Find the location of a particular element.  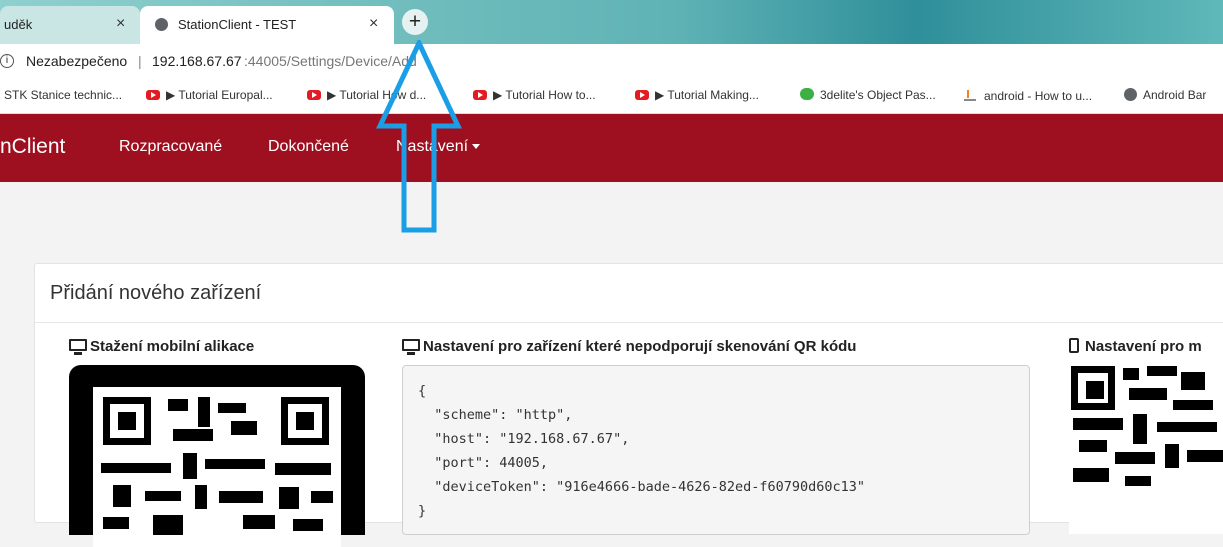

download-app-heading: Stažení mobilní alikace is located at coordinates (161, 346).